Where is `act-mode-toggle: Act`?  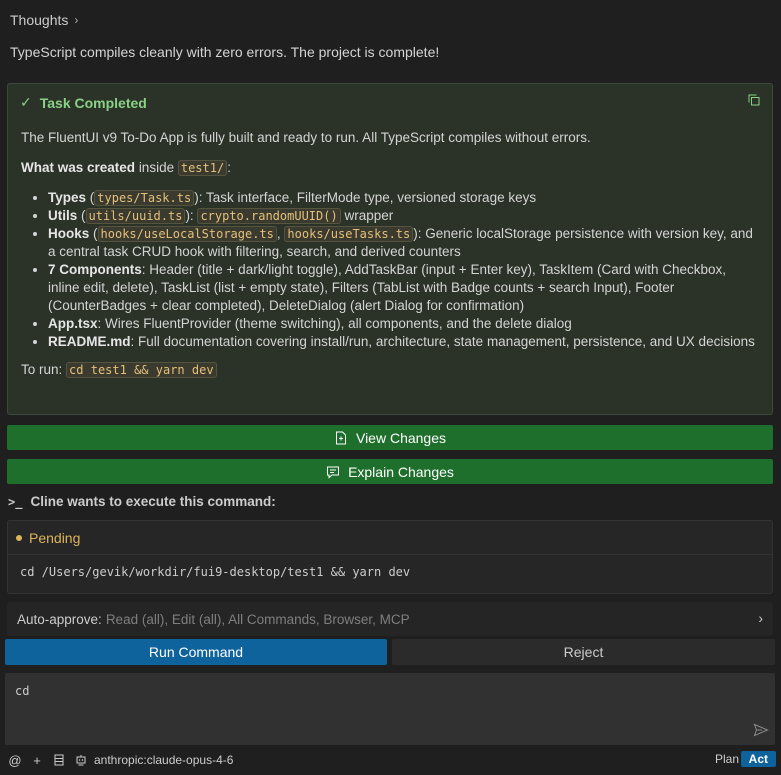
act-mode-toggle: Act is located at coordinates (758, 759).